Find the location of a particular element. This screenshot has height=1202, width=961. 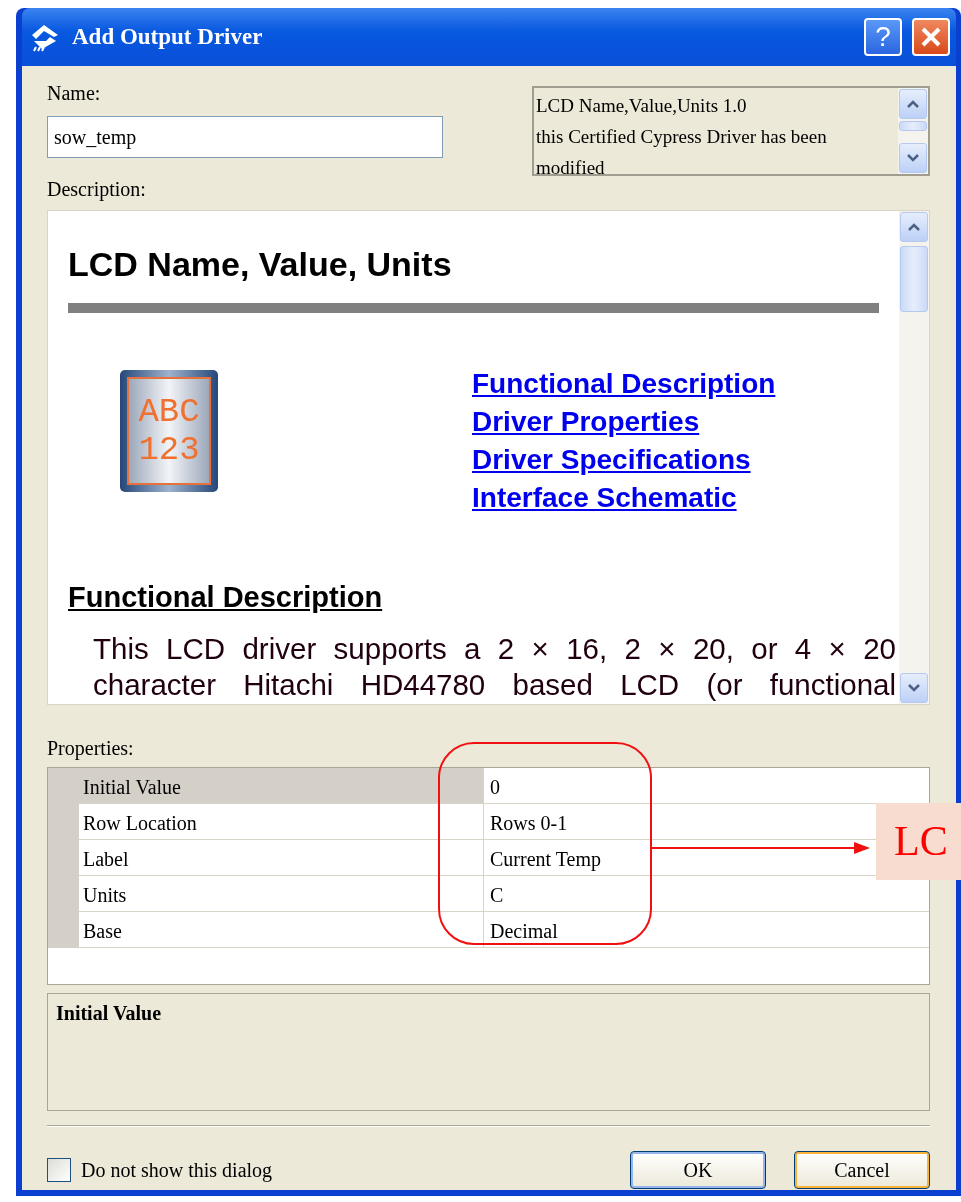

description-text: This LCD driver supports a 2 × 16, 2 × 20, or 4 × 20 character Hitachi HD44780 based LCD (or functional is located at coordinates (494, 667).